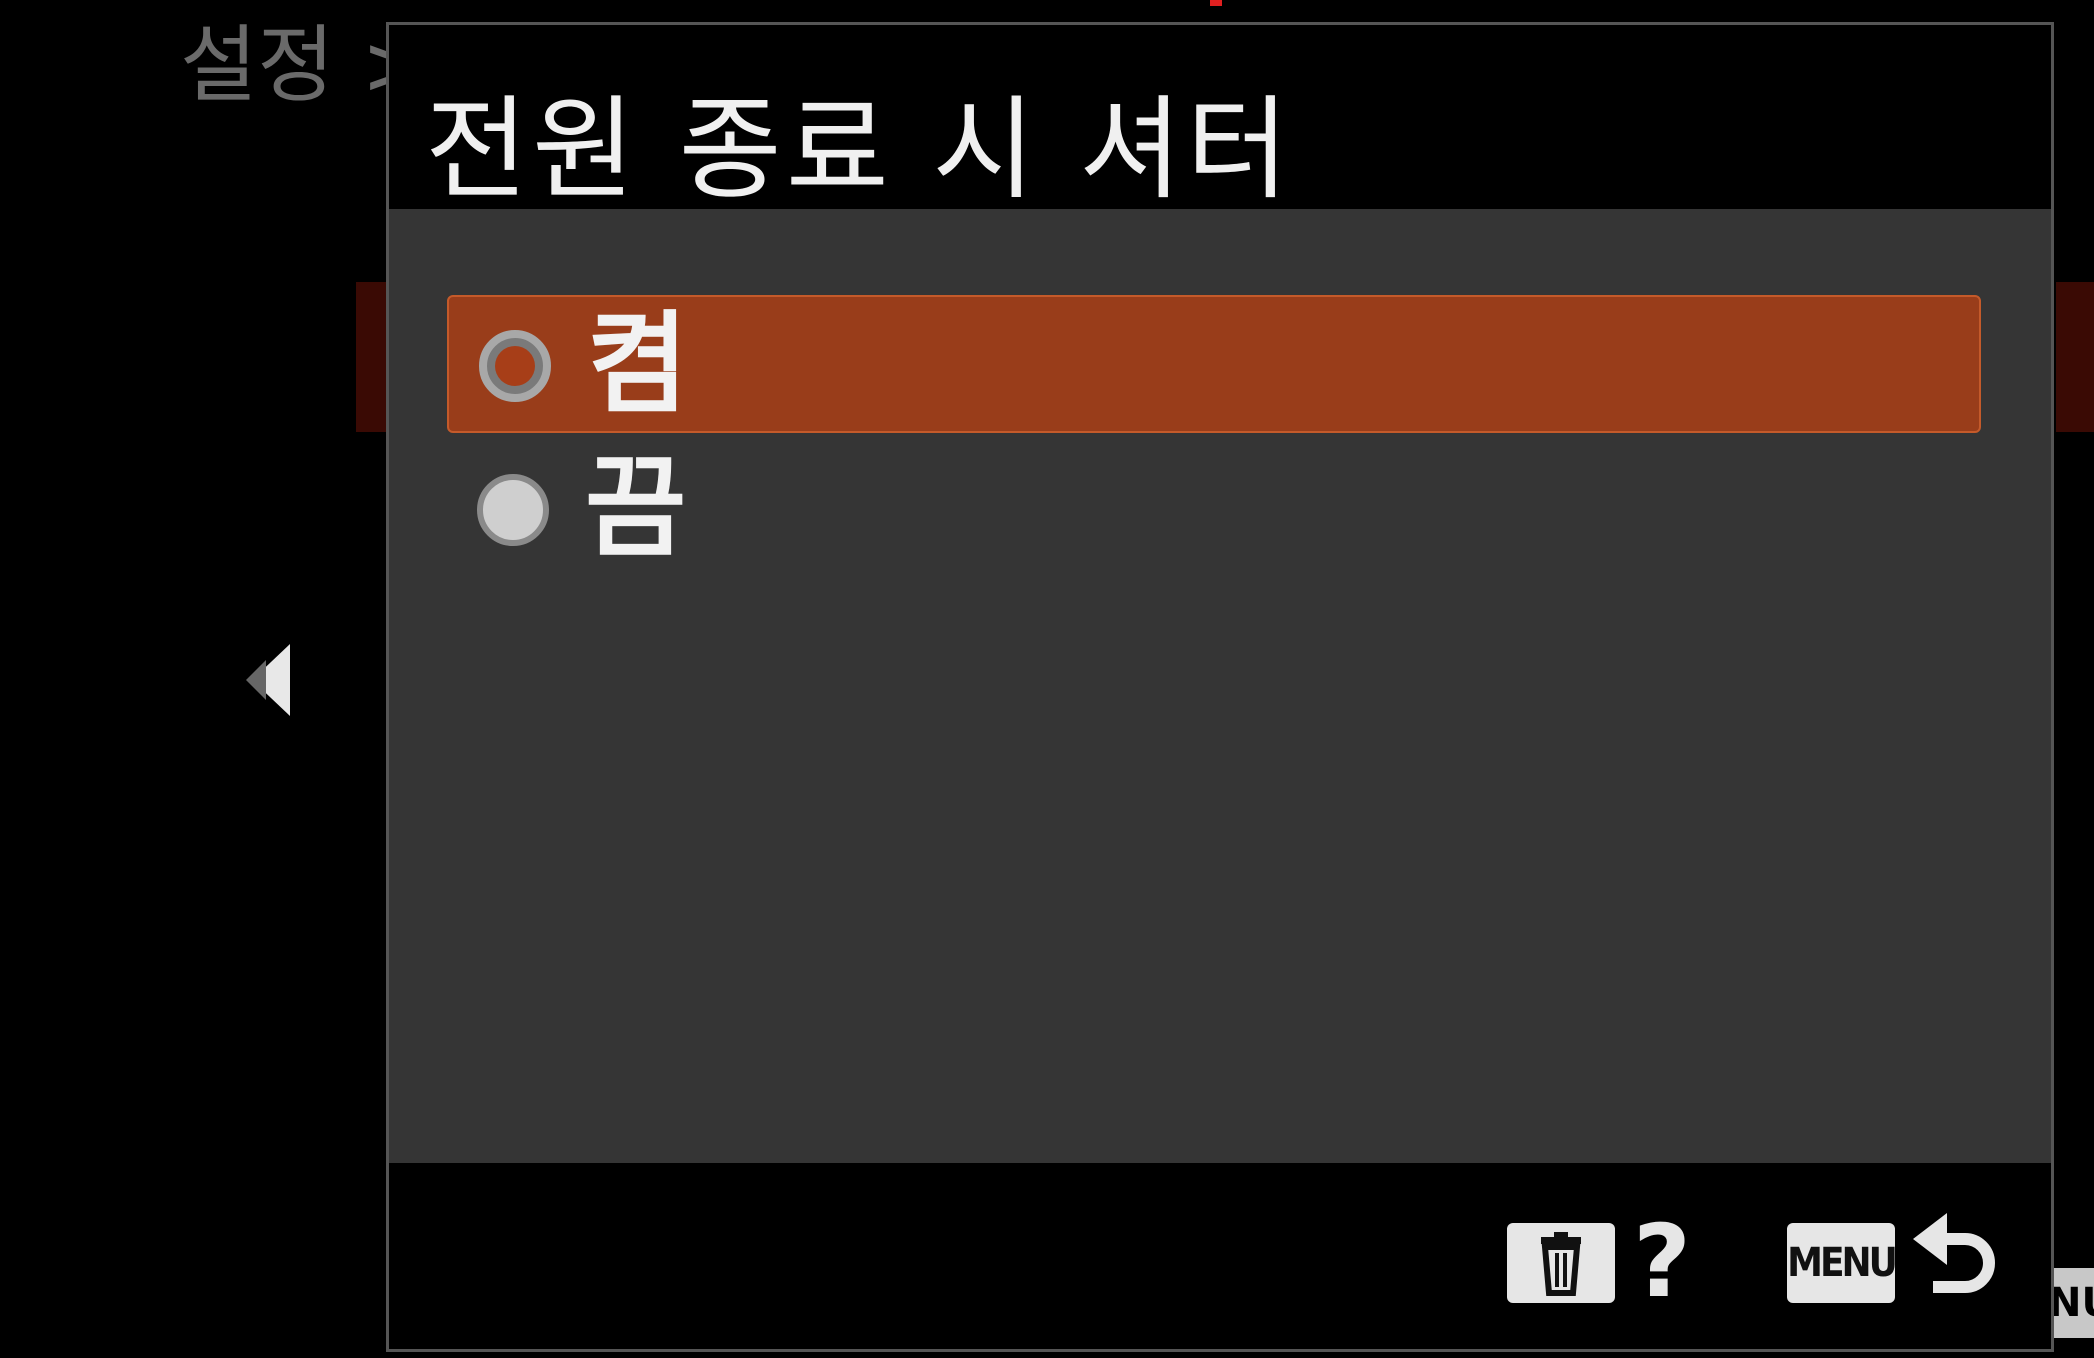  I want to click on delete-help-button, so click(1561, 1263).